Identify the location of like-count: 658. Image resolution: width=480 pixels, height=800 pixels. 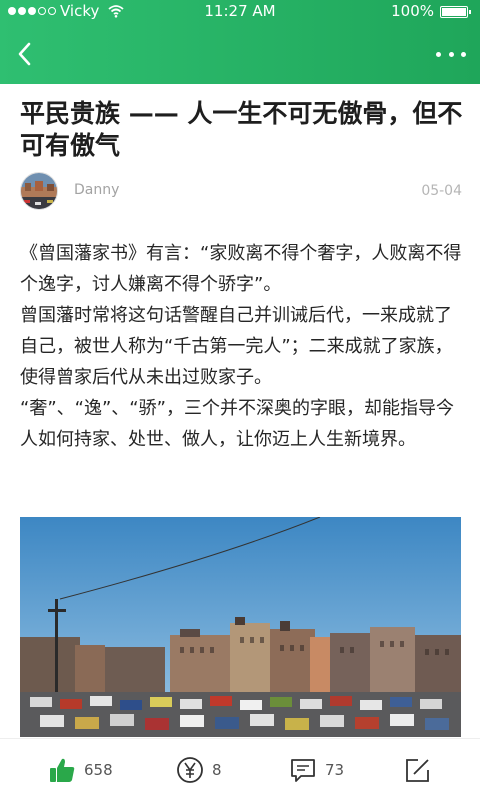
(98, 770).